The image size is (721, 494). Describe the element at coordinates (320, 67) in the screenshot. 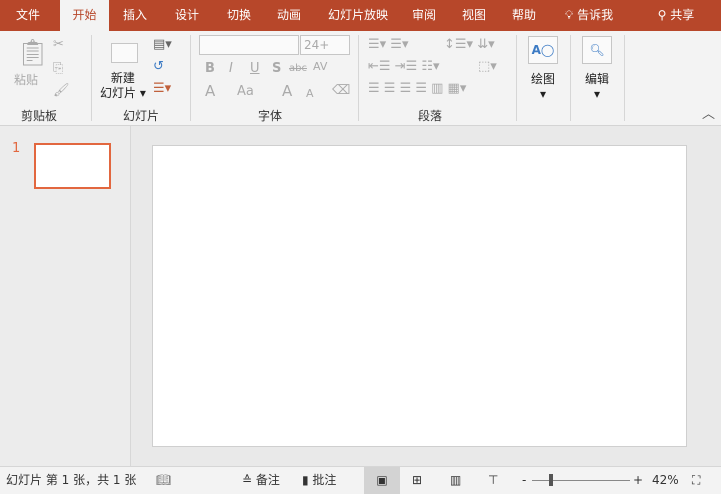

I see `char-spacing-button: AV` at that location.